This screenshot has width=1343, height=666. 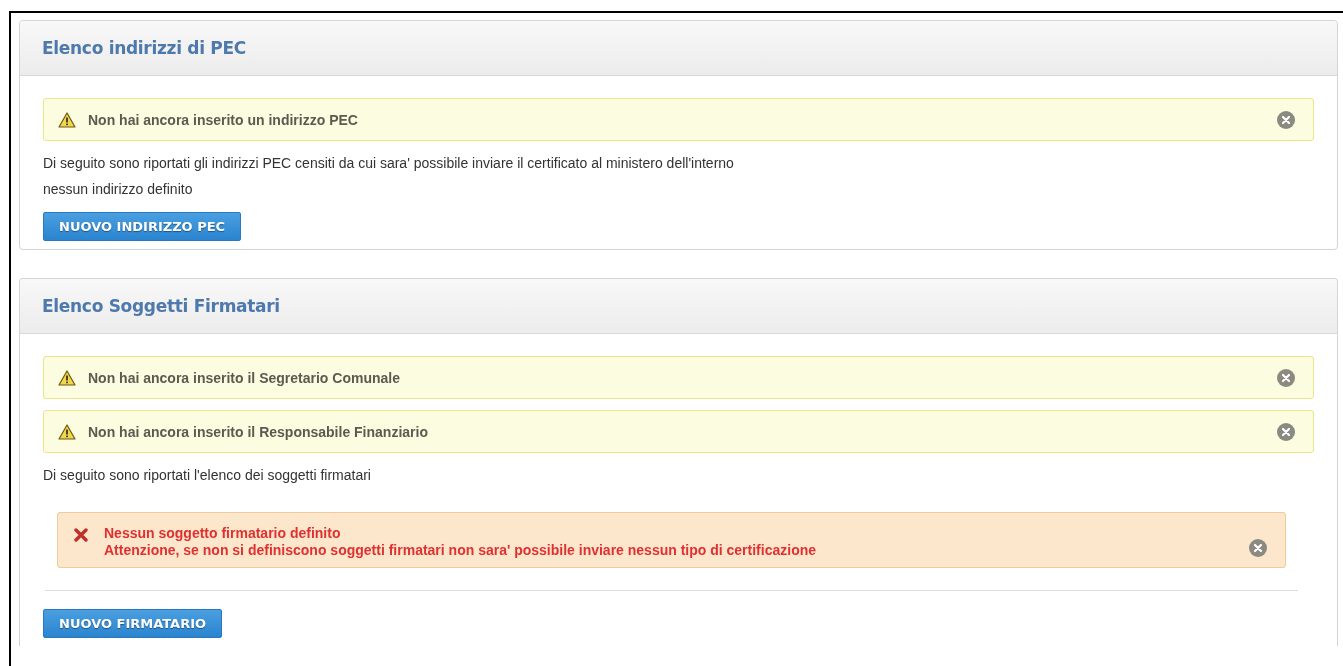 I want to click on error-x-icon, so click(x=81, y=535).